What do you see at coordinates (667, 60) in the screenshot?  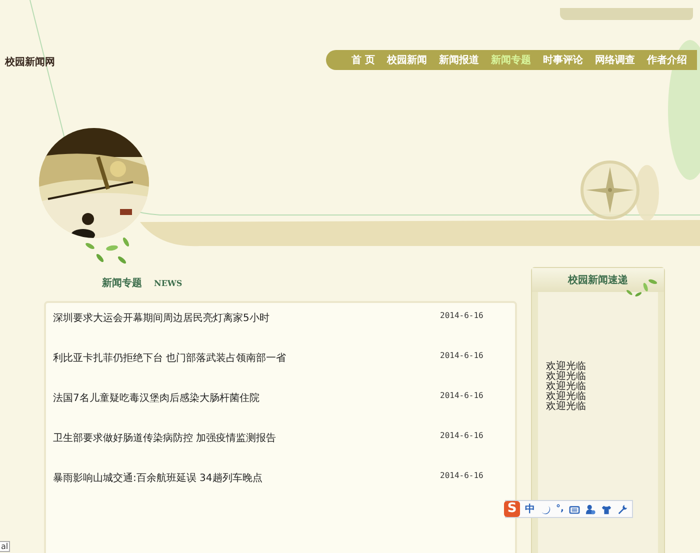 I see `nav-link: 作者介绍` at bounding box center [667, 60].